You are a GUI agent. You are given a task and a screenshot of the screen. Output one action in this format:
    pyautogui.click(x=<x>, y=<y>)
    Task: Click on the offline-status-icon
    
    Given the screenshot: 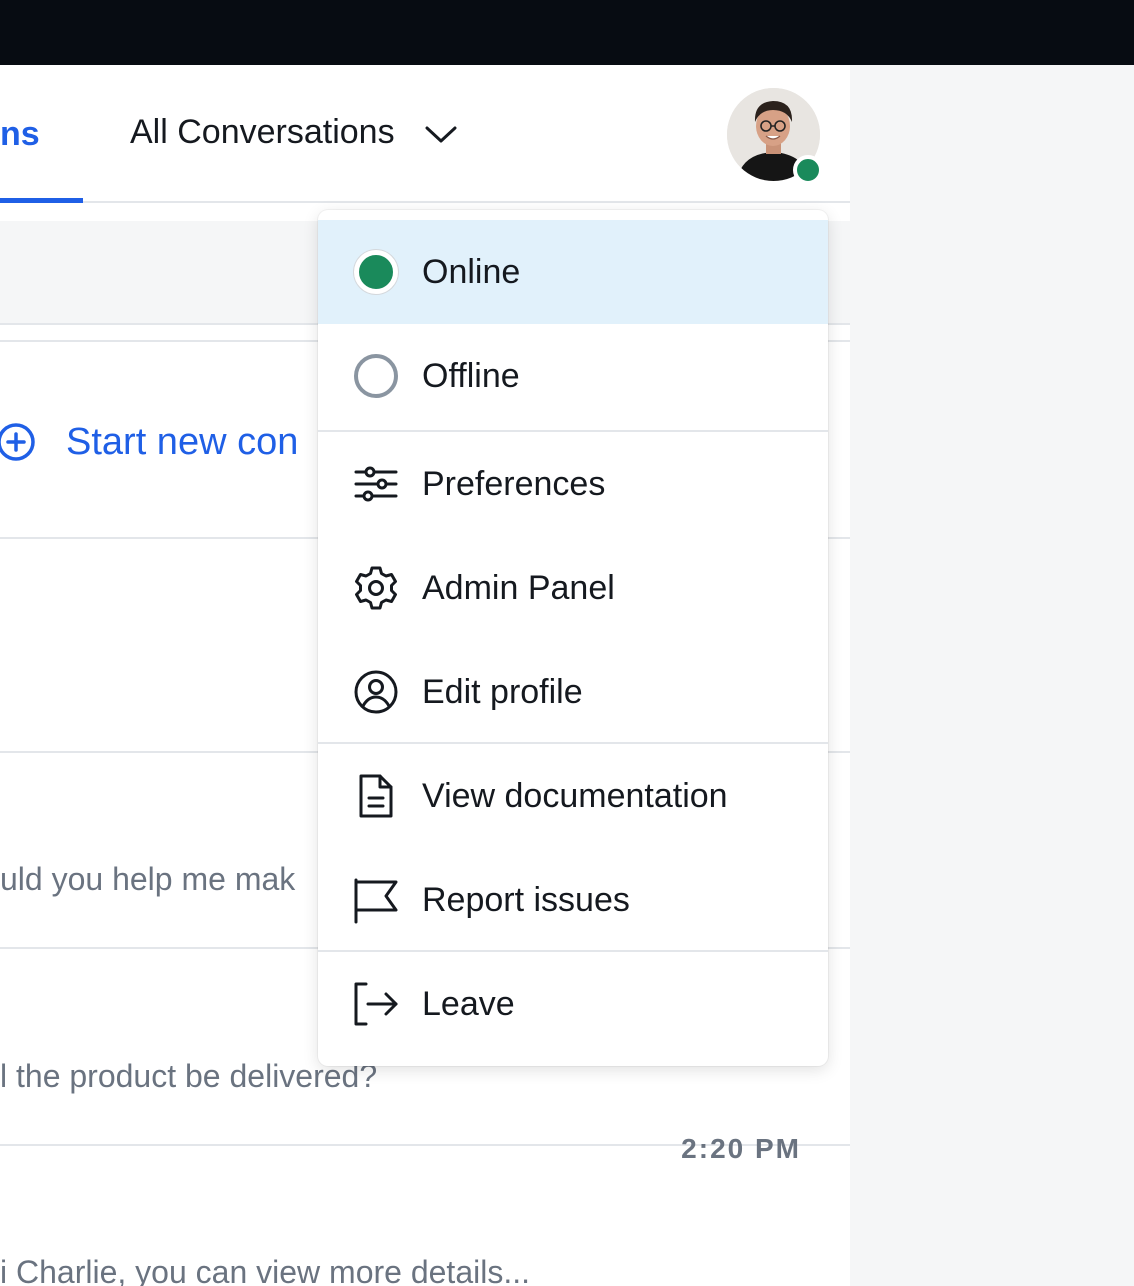 What is the action you would take?
    pyautogui.click(x=376, y=376)
    